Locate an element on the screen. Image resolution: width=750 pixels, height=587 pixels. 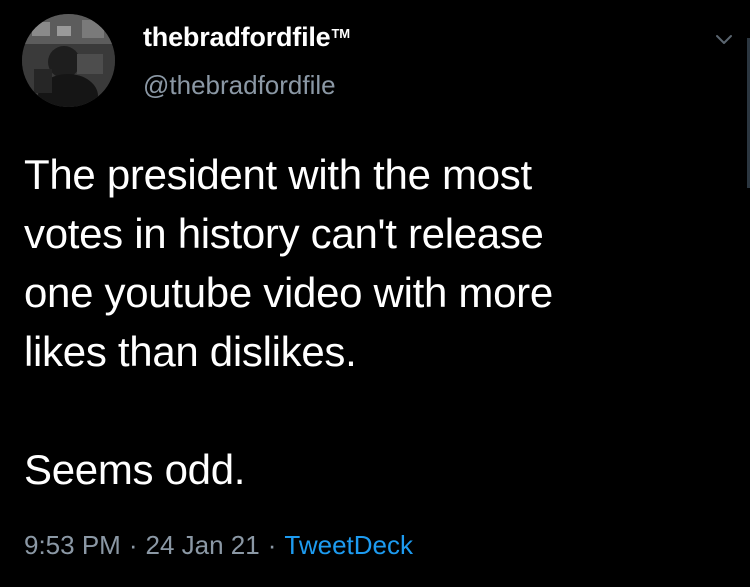
tweet-date: 24 Jan 21 is located at coordinates (203, 545).